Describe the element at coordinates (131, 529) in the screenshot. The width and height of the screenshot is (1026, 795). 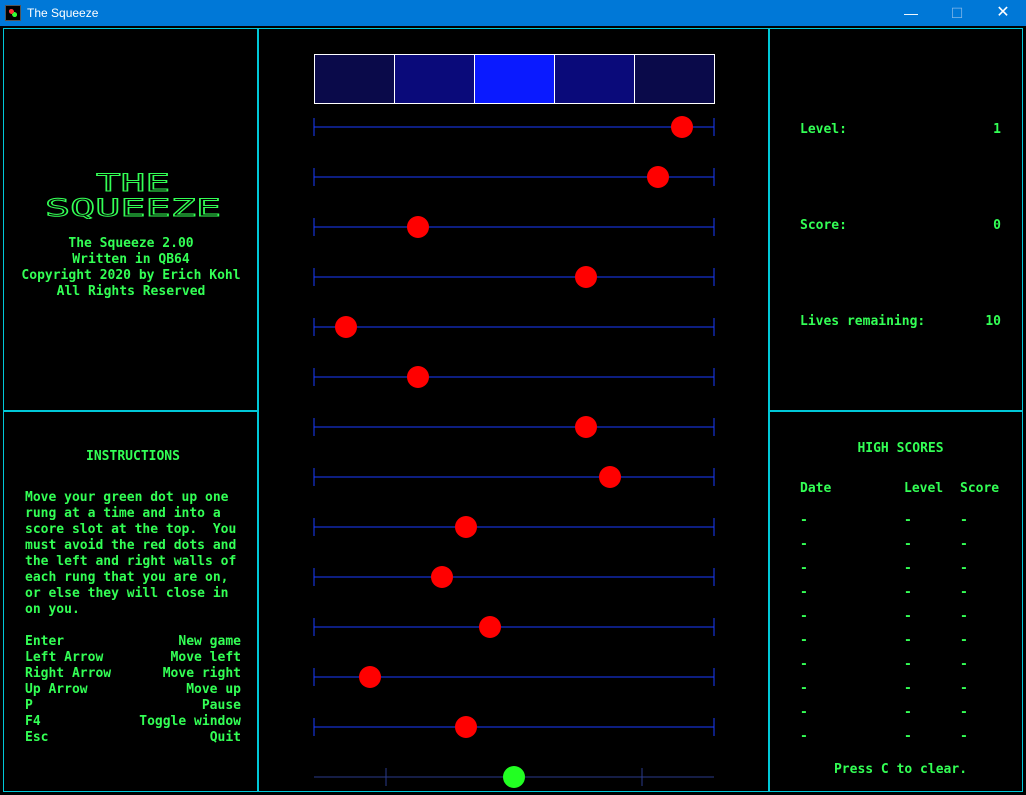
I see `instructions-line: score slot at the top. You` at that location.